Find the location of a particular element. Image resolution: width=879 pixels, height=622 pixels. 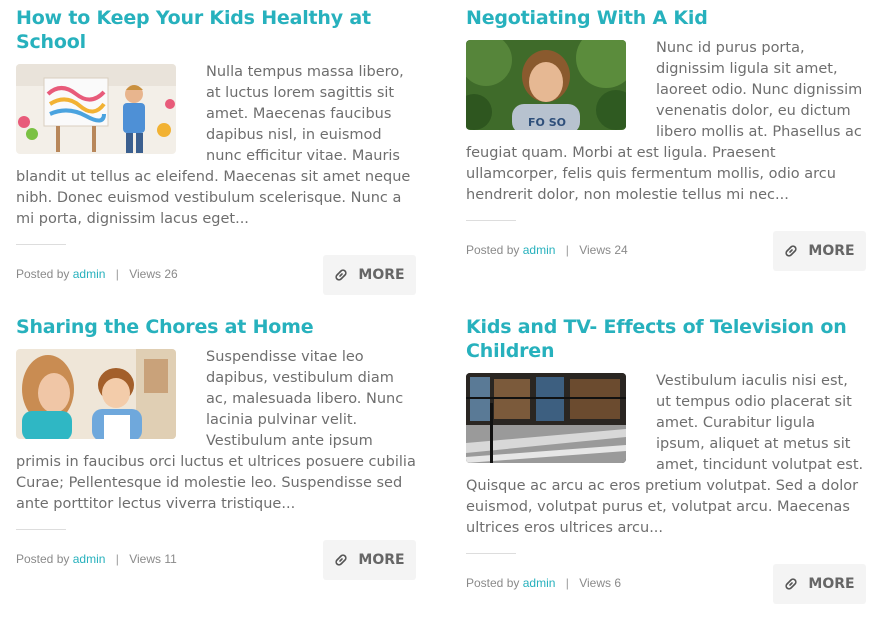

post-meta: Posted by admin | Views 24 is located at coordinates (547, 250).